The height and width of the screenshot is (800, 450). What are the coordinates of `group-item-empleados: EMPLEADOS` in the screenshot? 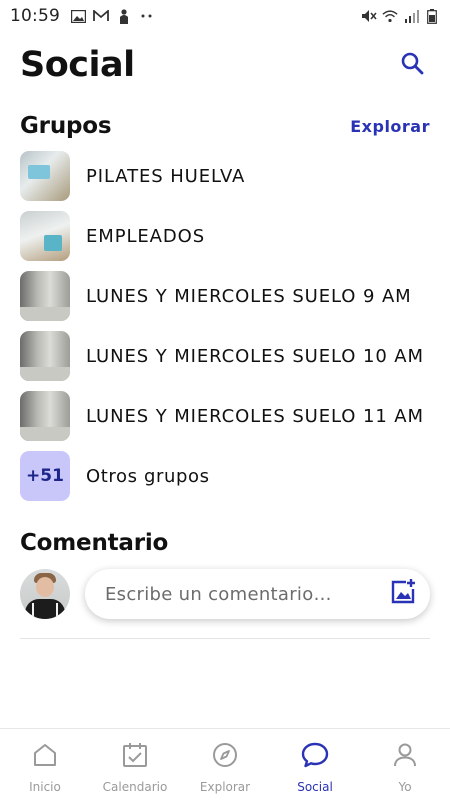 It's located at (225, 236).